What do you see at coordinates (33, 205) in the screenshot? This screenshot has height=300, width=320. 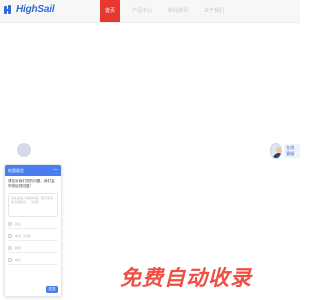 I see `message-textarea: 请在此输入留言内容，我们会尽快与您联系。（必填）` at bounding box center [33, 205].